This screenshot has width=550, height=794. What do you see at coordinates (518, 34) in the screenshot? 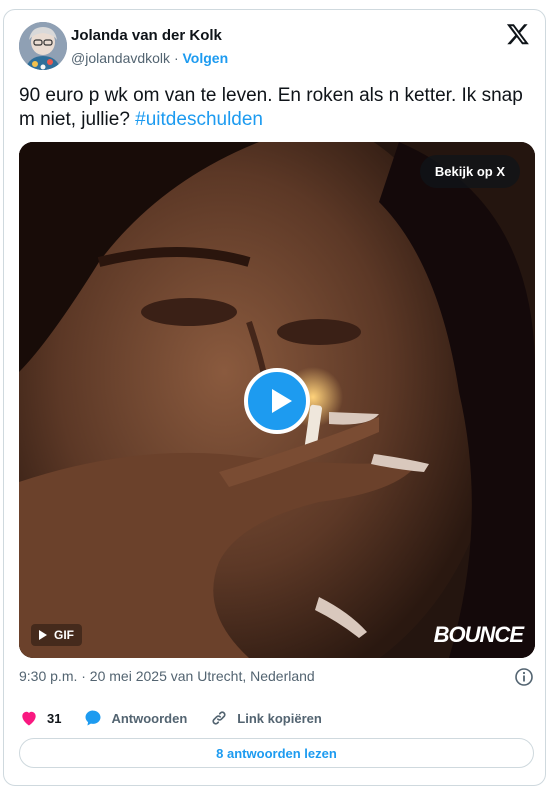
I see `x-logo-icon` at bounding box center [518, 34].